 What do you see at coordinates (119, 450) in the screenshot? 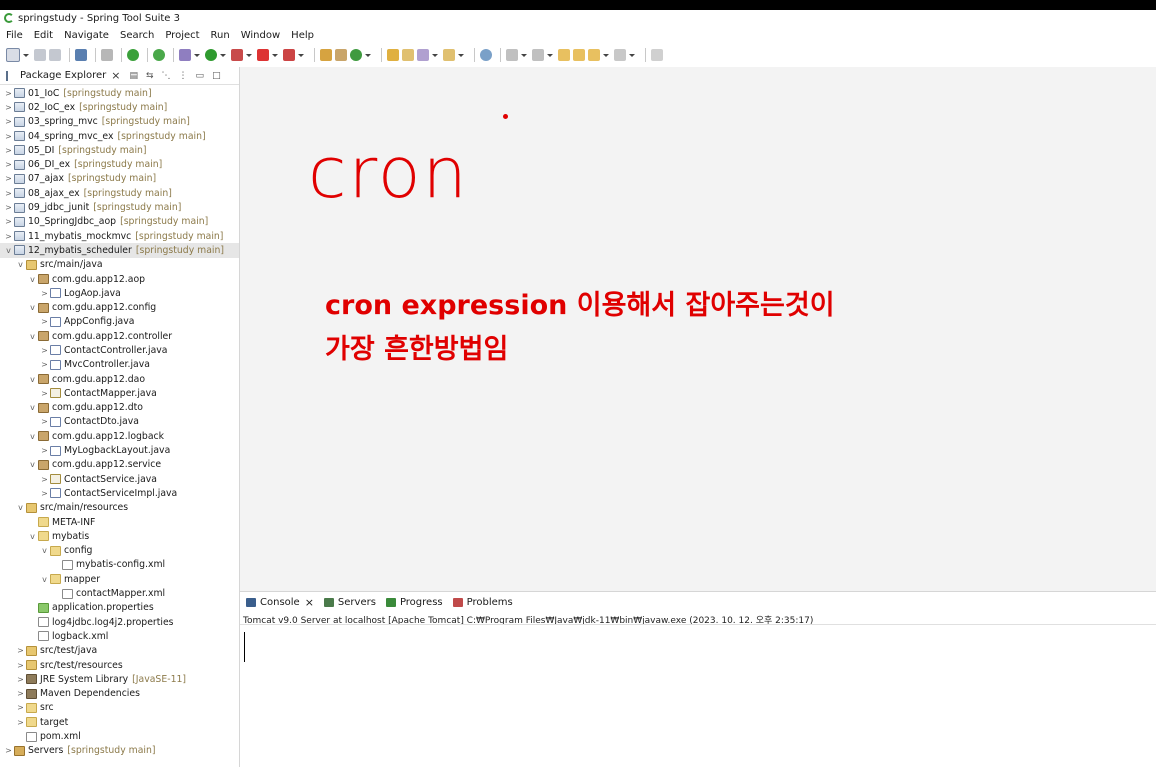
I see `tree-item: > MyLogbackLayout.java` at bounding box center [119, 450].